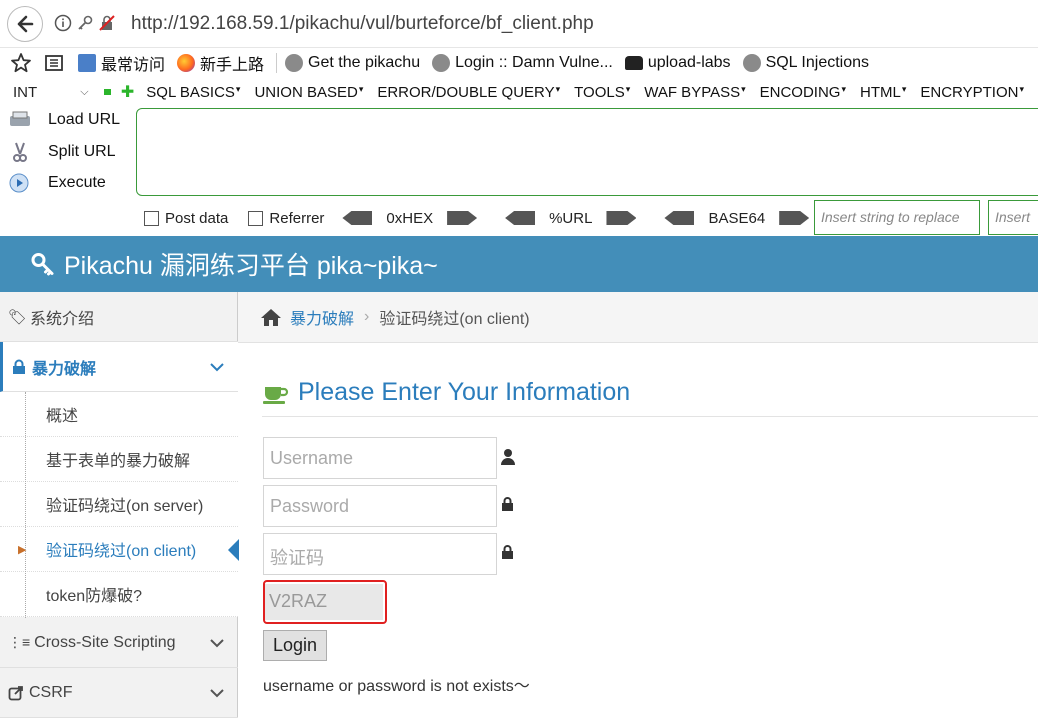  Describe the element at coordinates (805, 63) in the screenshot. I see `bookmark-sql-injections: SQL Injections` at that location.